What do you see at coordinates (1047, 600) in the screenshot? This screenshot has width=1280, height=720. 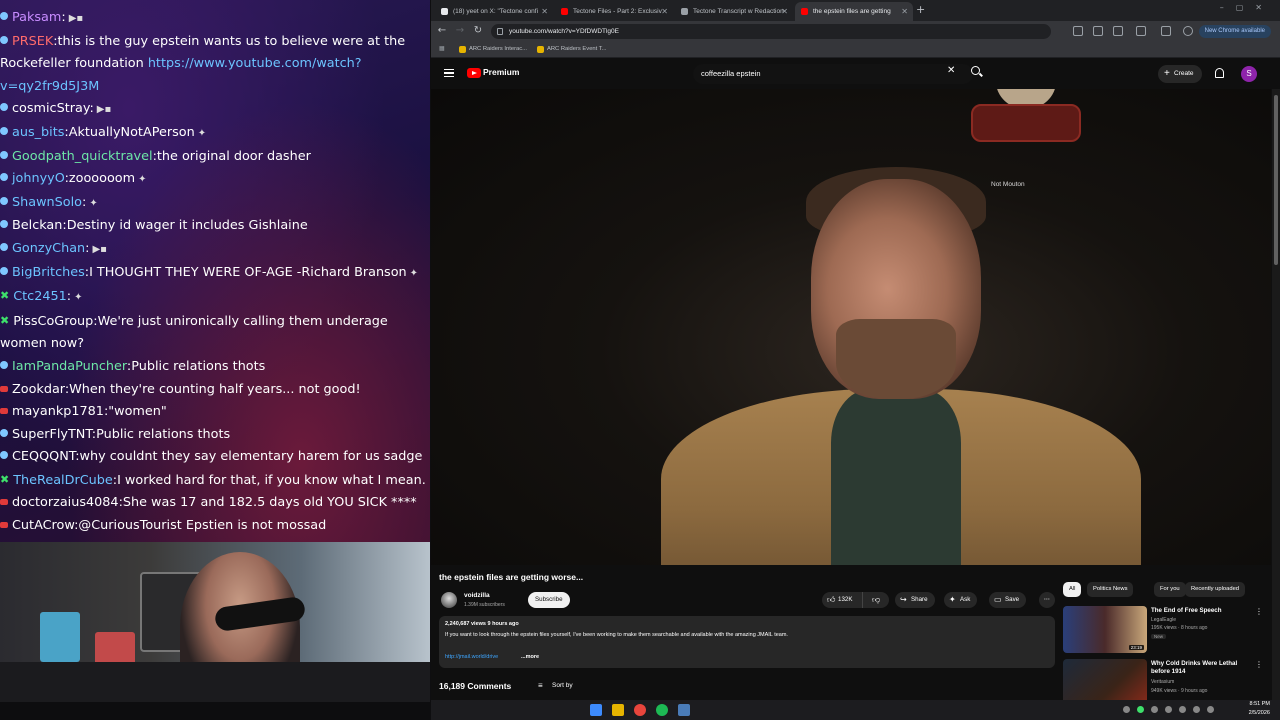 I see `more-actions-button: ⋯` at bounding box center [1047, 600].